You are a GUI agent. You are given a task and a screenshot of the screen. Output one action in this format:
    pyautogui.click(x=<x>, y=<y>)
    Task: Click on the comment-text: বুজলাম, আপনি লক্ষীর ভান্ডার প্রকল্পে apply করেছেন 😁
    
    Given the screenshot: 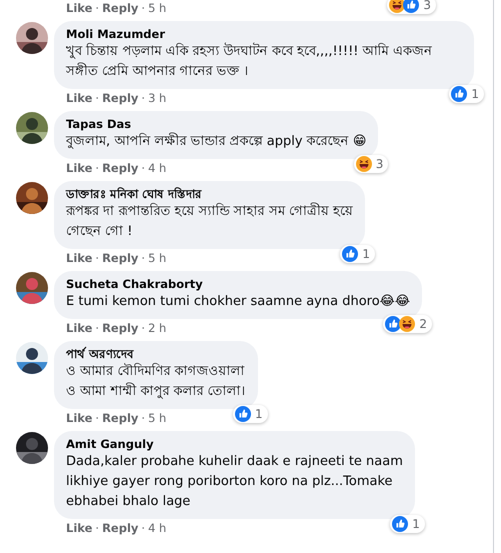 What is the action you would take?
    pyautogui.click(x=216, y=141)
    